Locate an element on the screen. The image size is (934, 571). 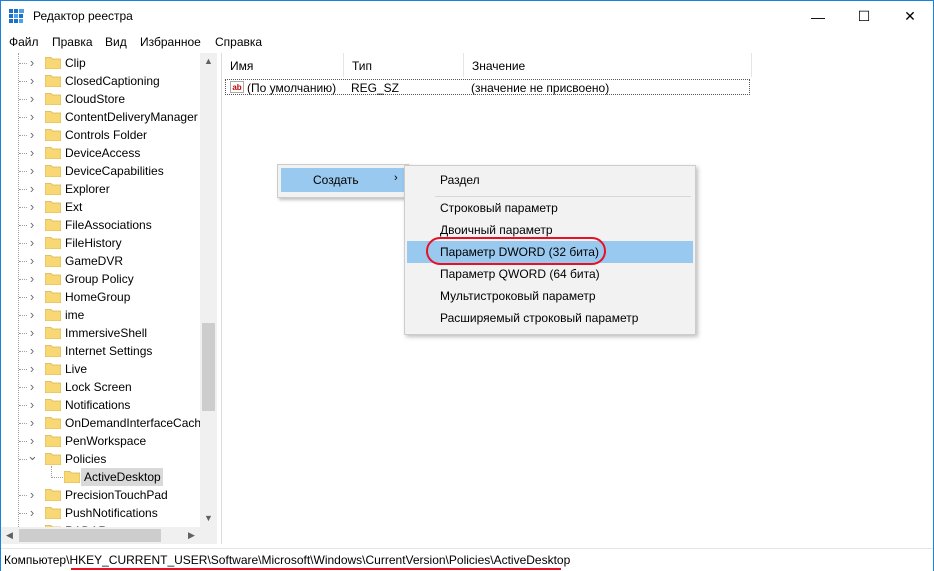
column-header-name: Имя is located at coordinates (283, 65).